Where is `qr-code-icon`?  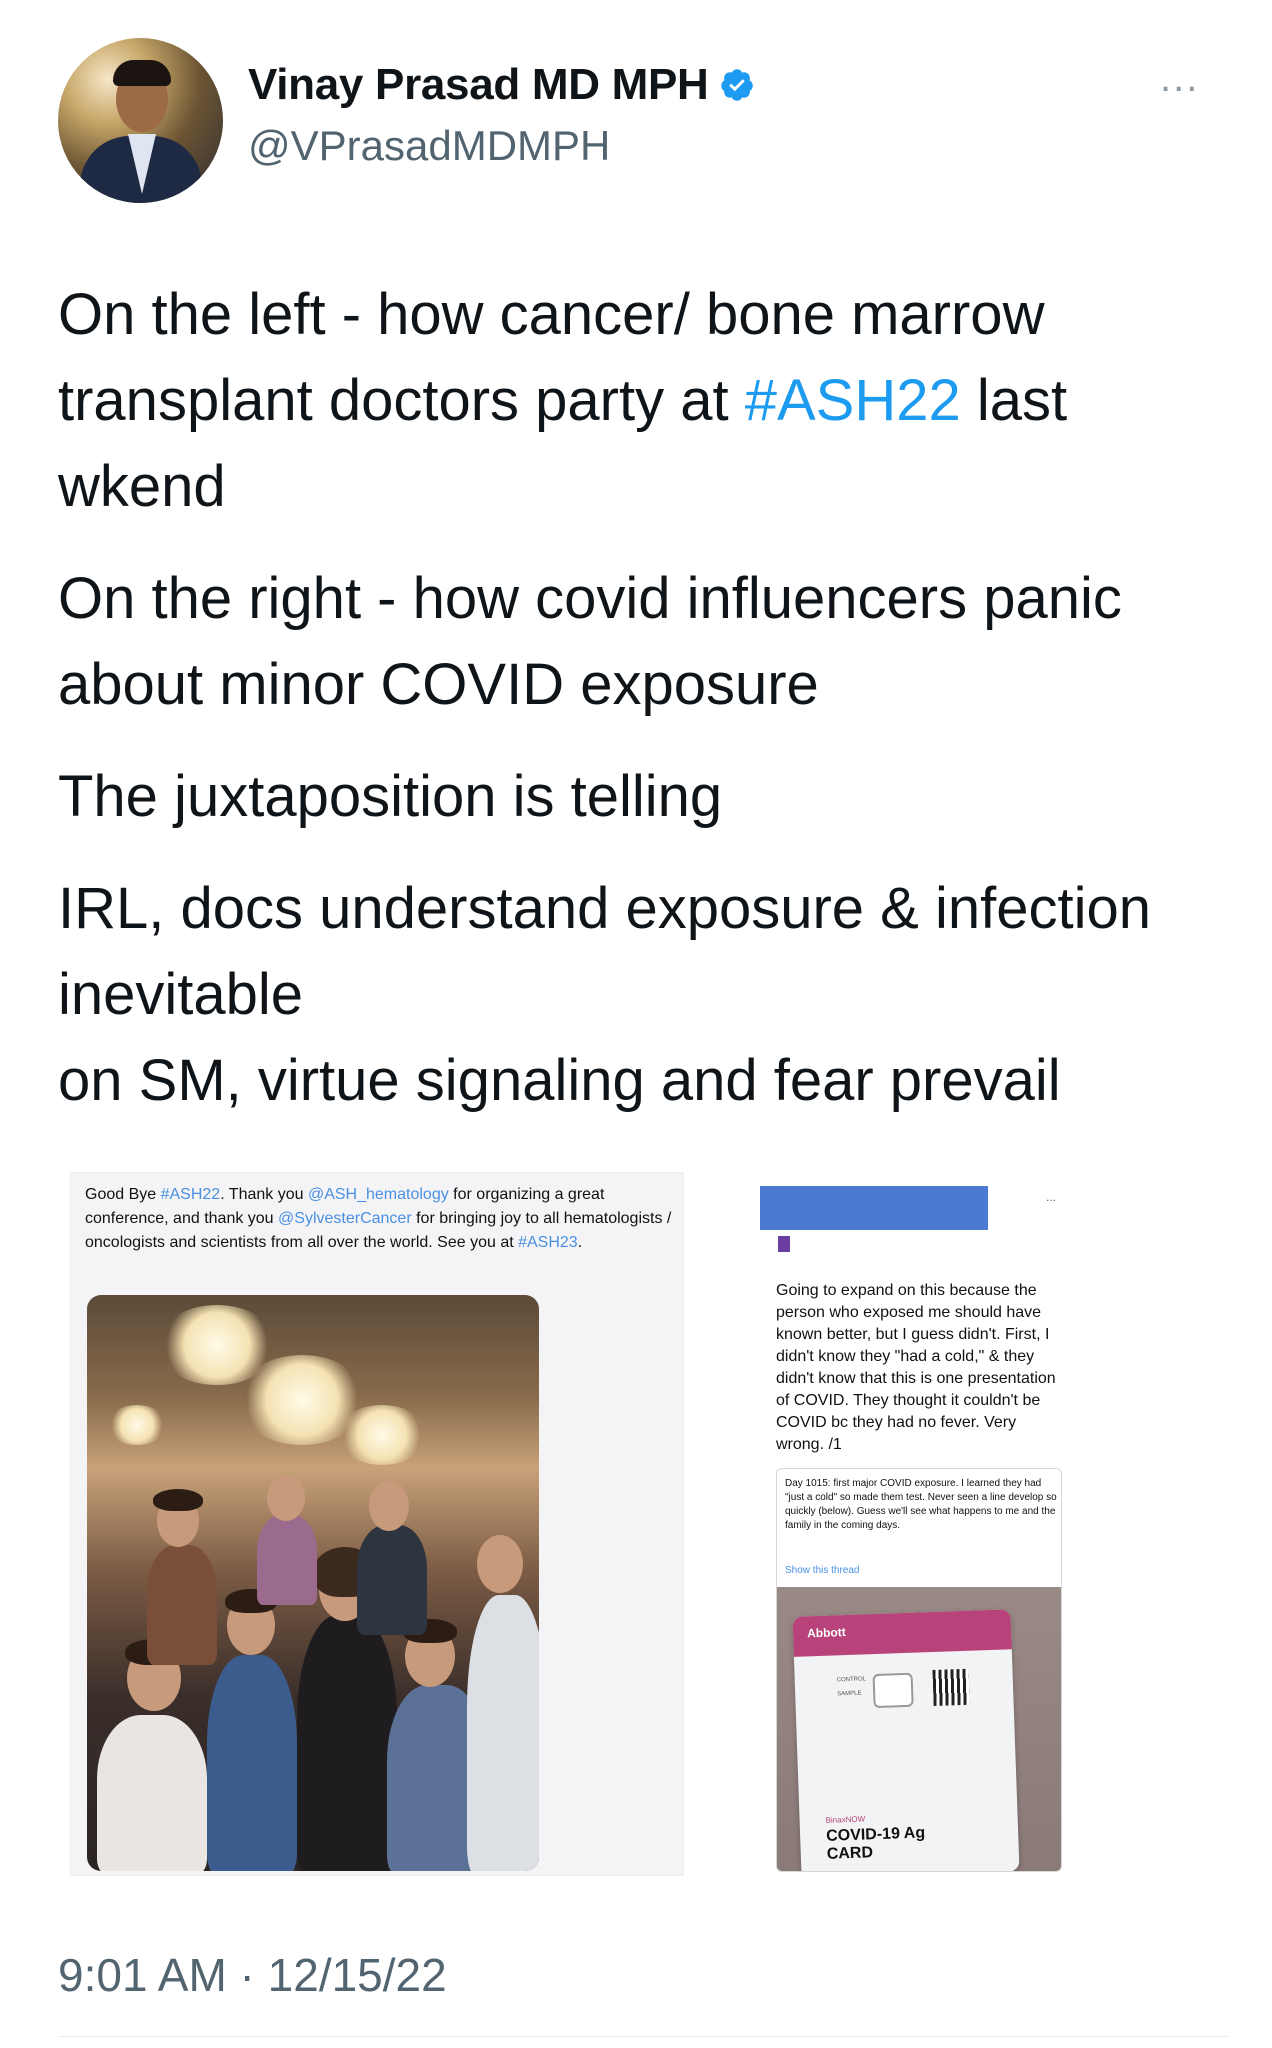 qr-code-icon is located at coordinates (951, 1687).